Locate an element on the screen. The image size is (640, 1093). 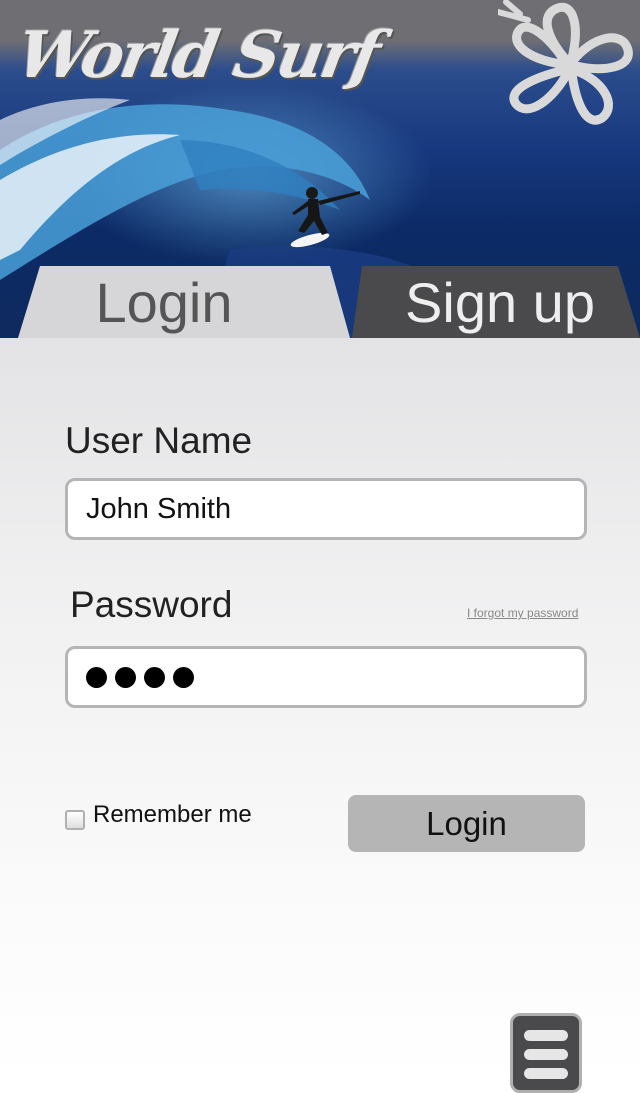
hamburger-menu-icon is located at coordinates (546, 1053).